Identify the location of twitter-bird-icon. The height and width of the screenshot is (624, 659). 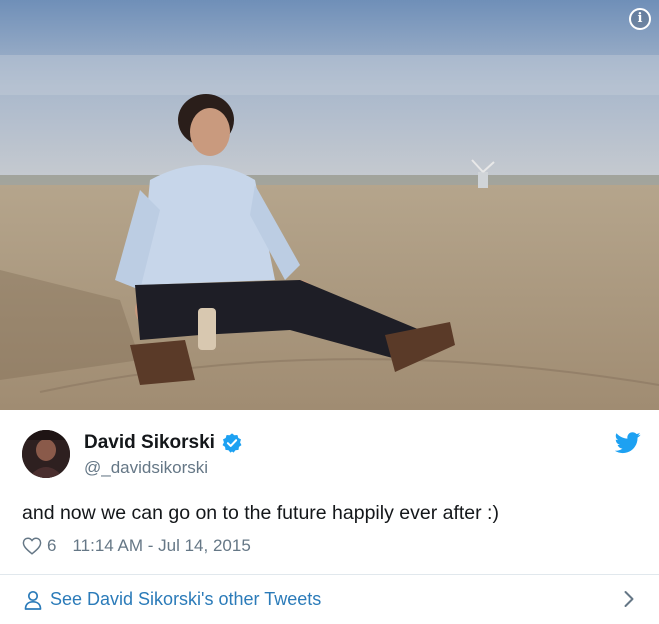
(627, 443).